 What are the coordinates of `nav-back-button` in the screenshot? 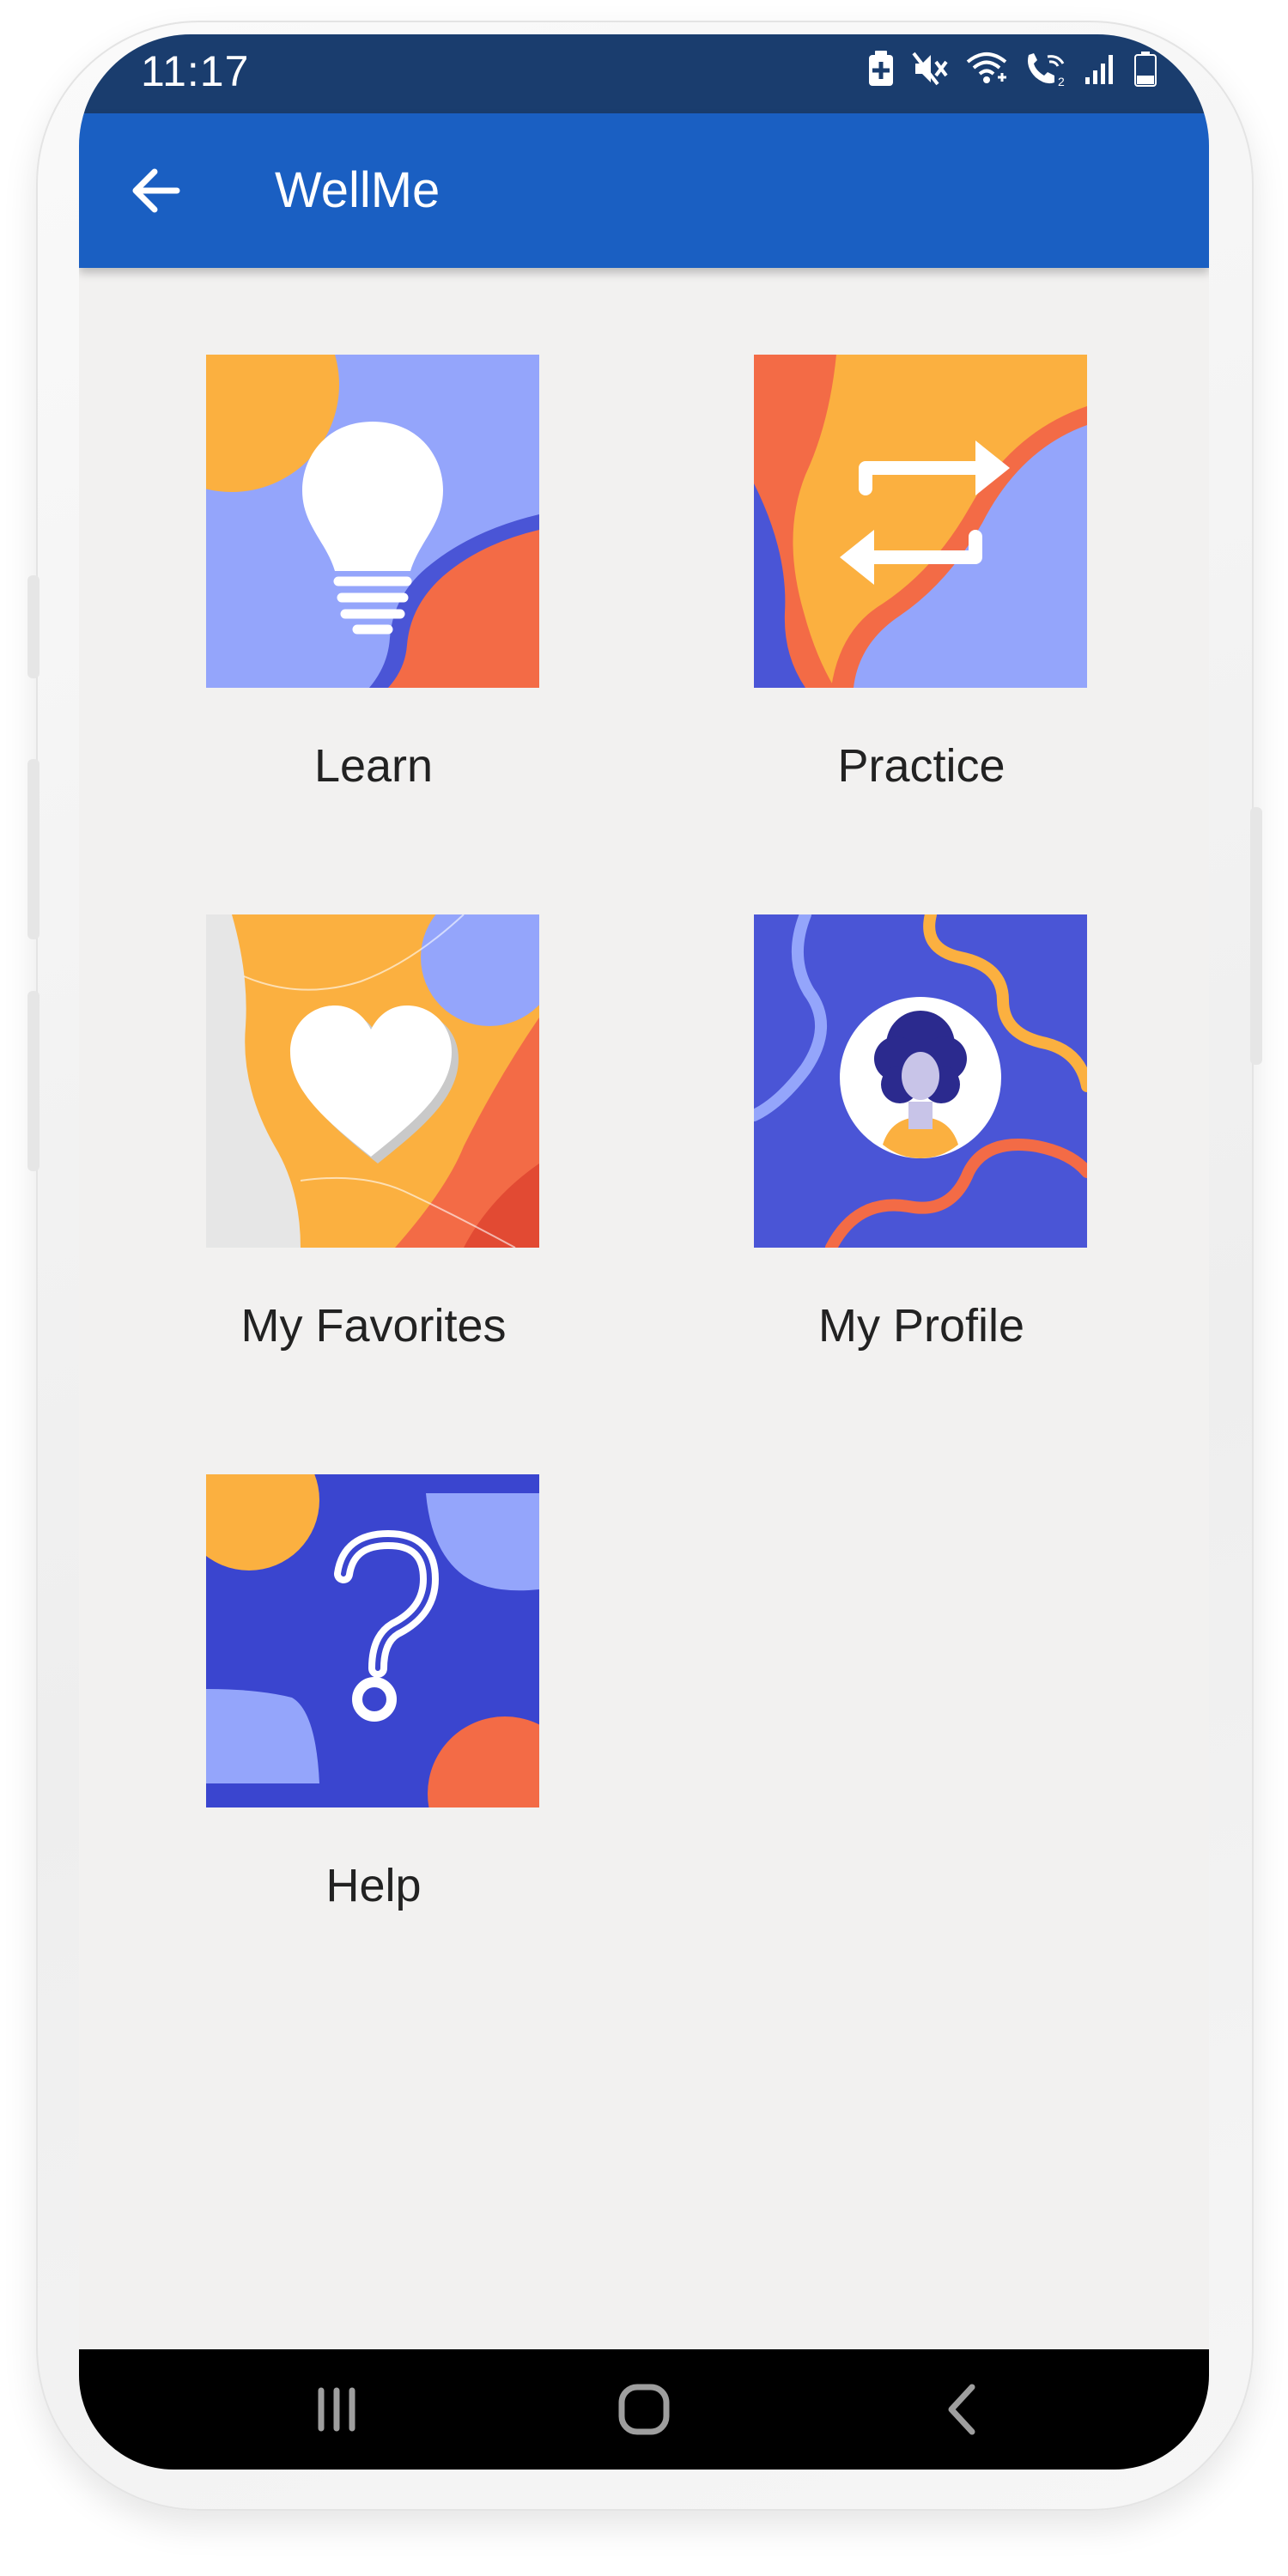 It's located at (963, 2409).